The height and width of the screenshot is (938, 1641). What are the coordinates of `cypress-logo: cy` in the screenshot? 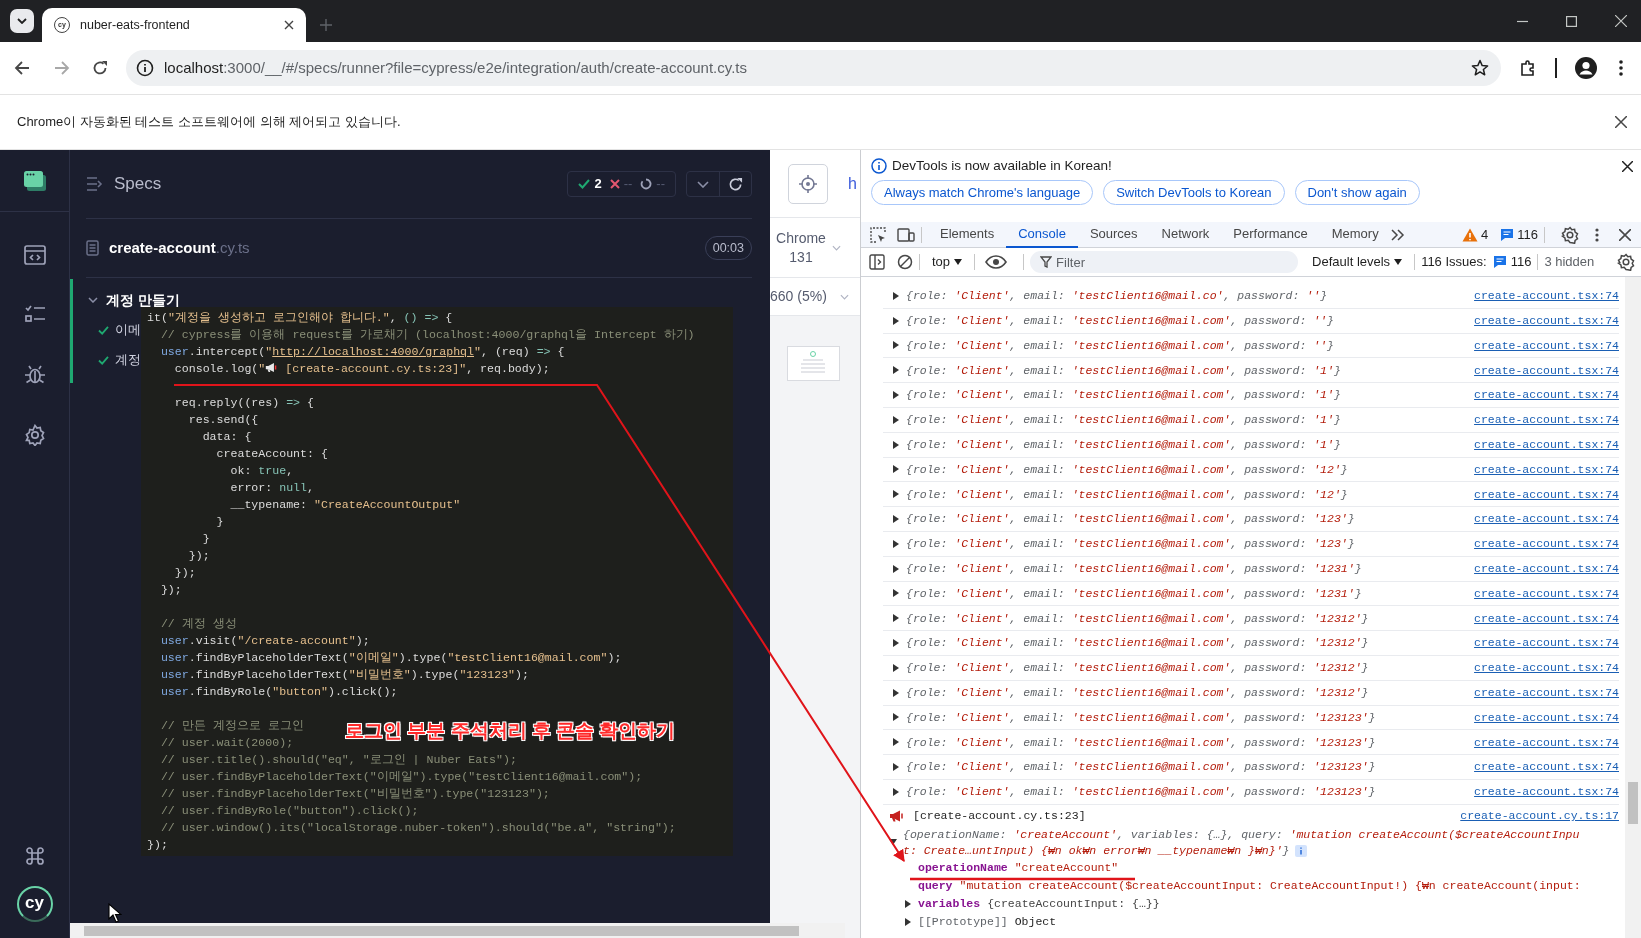 It's located at (34, 904).